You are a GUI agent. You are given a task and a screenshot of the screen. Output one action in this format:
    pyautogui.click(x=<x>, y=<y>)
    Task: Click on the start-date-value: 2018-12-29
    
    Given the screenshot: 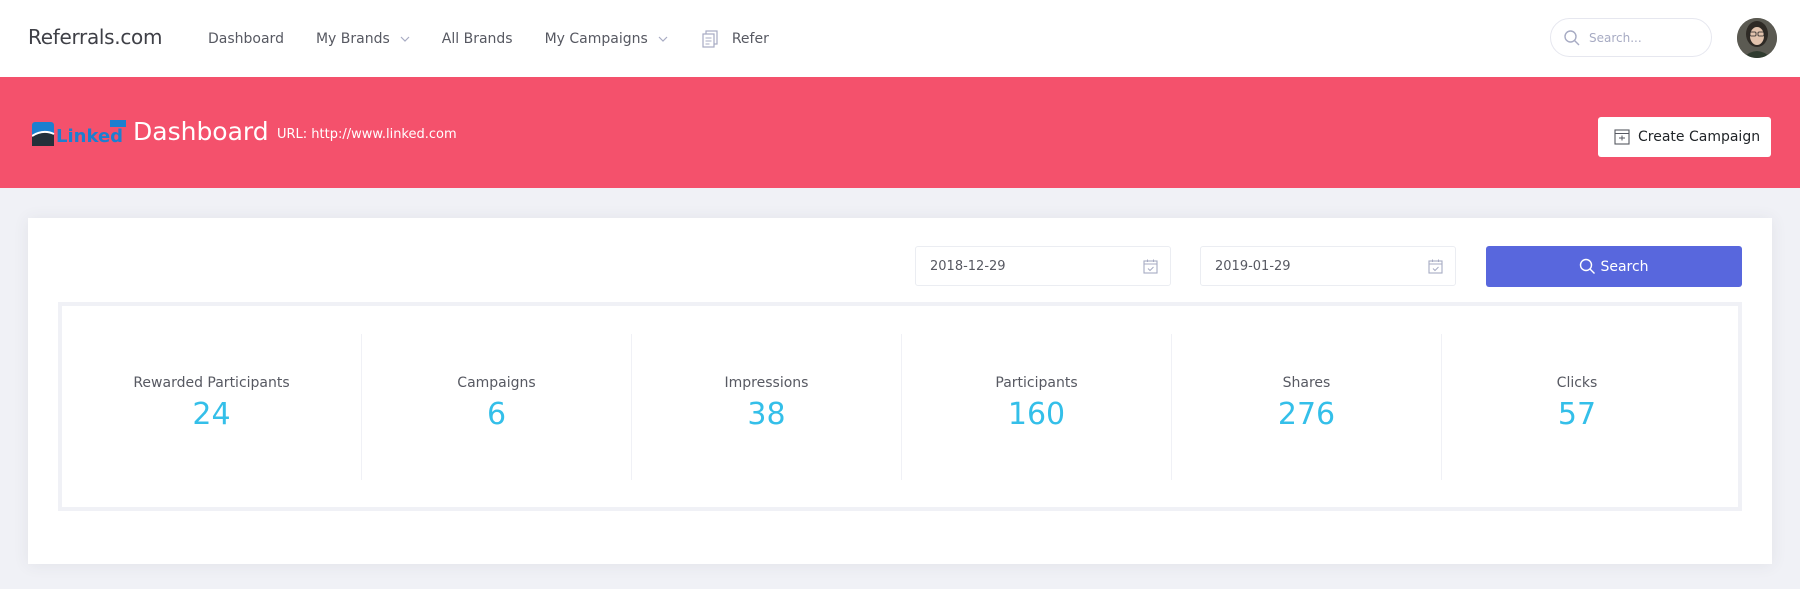 What is the action you would take?
    pyautogui.click(x=968, y=266)
    